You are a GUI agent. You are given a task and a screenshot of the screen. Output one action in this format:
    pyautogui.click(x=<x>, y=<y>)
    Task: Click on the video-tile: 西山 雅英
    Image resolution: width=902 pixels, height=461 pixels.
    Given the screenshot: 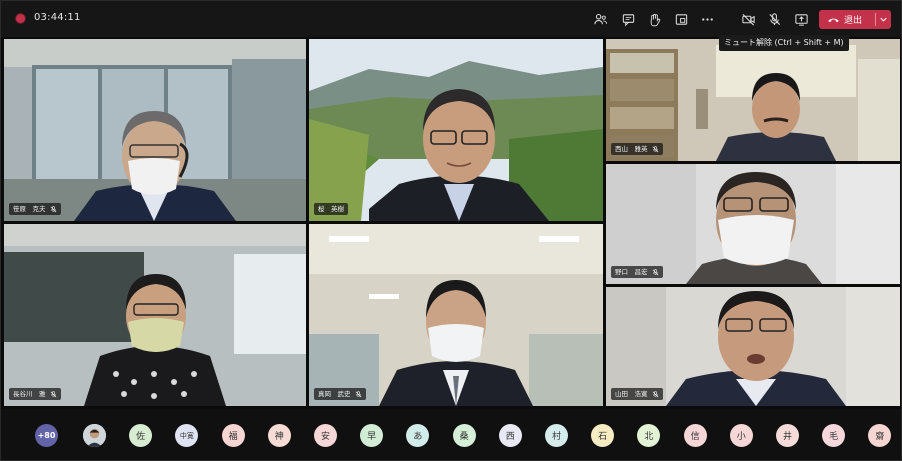 What is the action you would take?
    pyautogui.click(x=753, y=100)
    